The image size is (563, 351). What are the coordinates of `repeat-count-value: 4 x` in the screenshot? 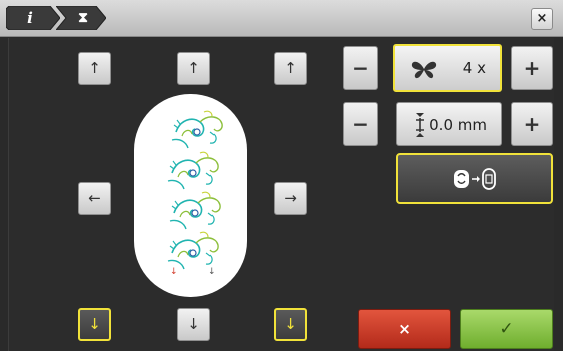 It's located at (474, 68).